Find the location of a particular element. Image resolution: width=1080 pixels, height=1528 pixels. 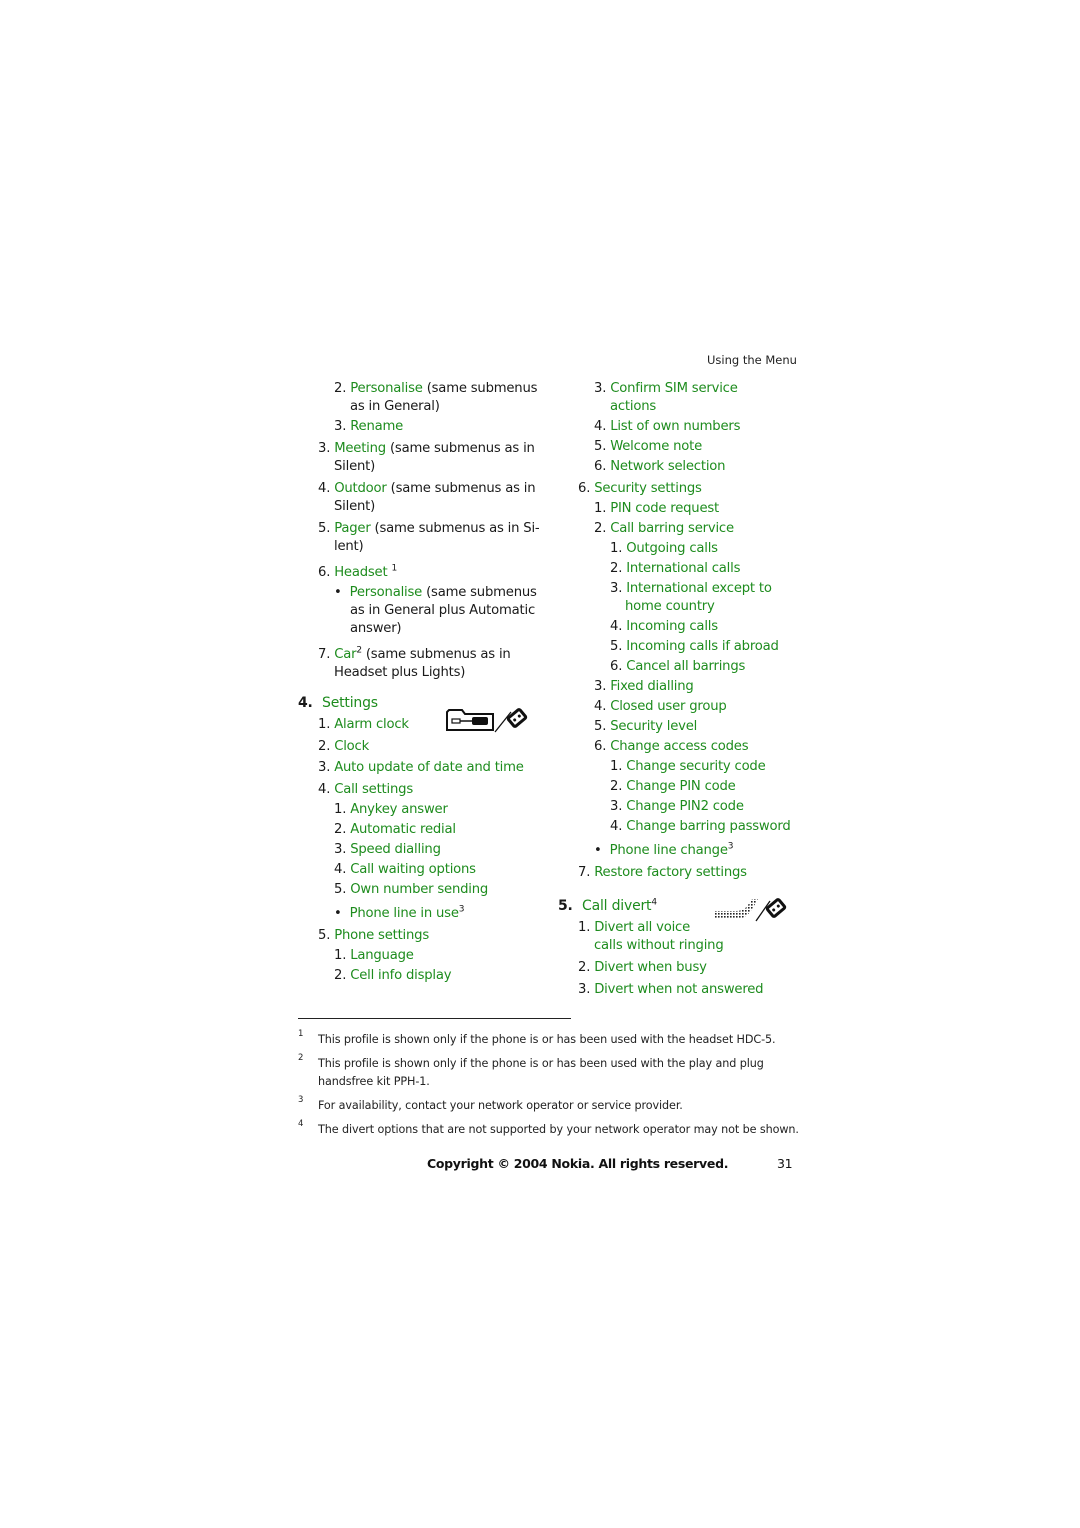

menu-link: Change security code is located at coordinates (696, 766).